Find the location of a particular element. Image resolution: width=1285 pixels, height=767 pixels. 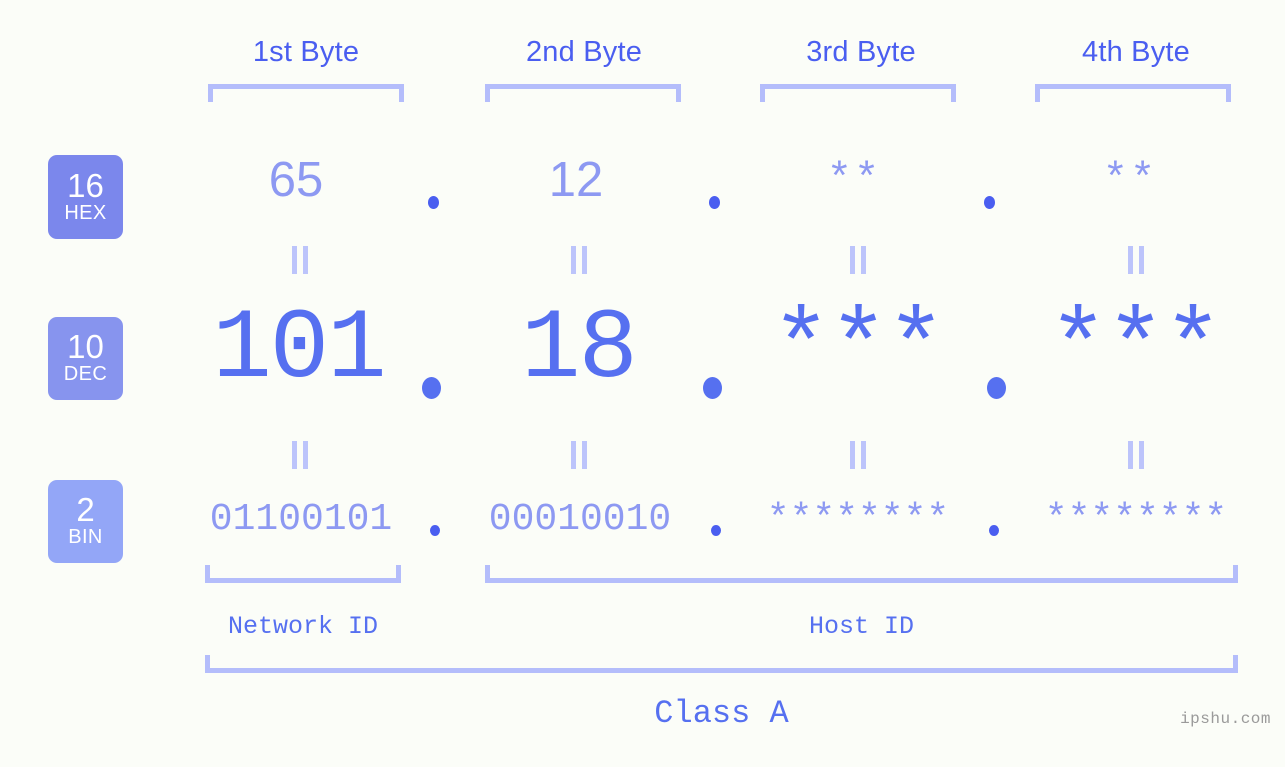

byte-header-2: 2nd Byte is located at coordinates (584, 52).